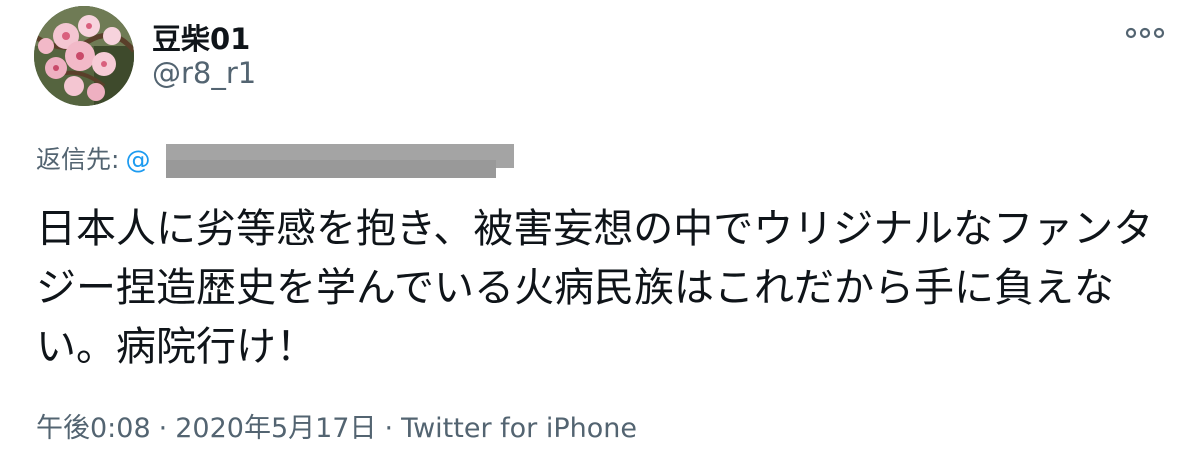 The image size is (1189, 468). What do you see at coordinates (331, 169) in the screenshot?
I see `redaction-bar-lower` at bounding box center [331, 169].